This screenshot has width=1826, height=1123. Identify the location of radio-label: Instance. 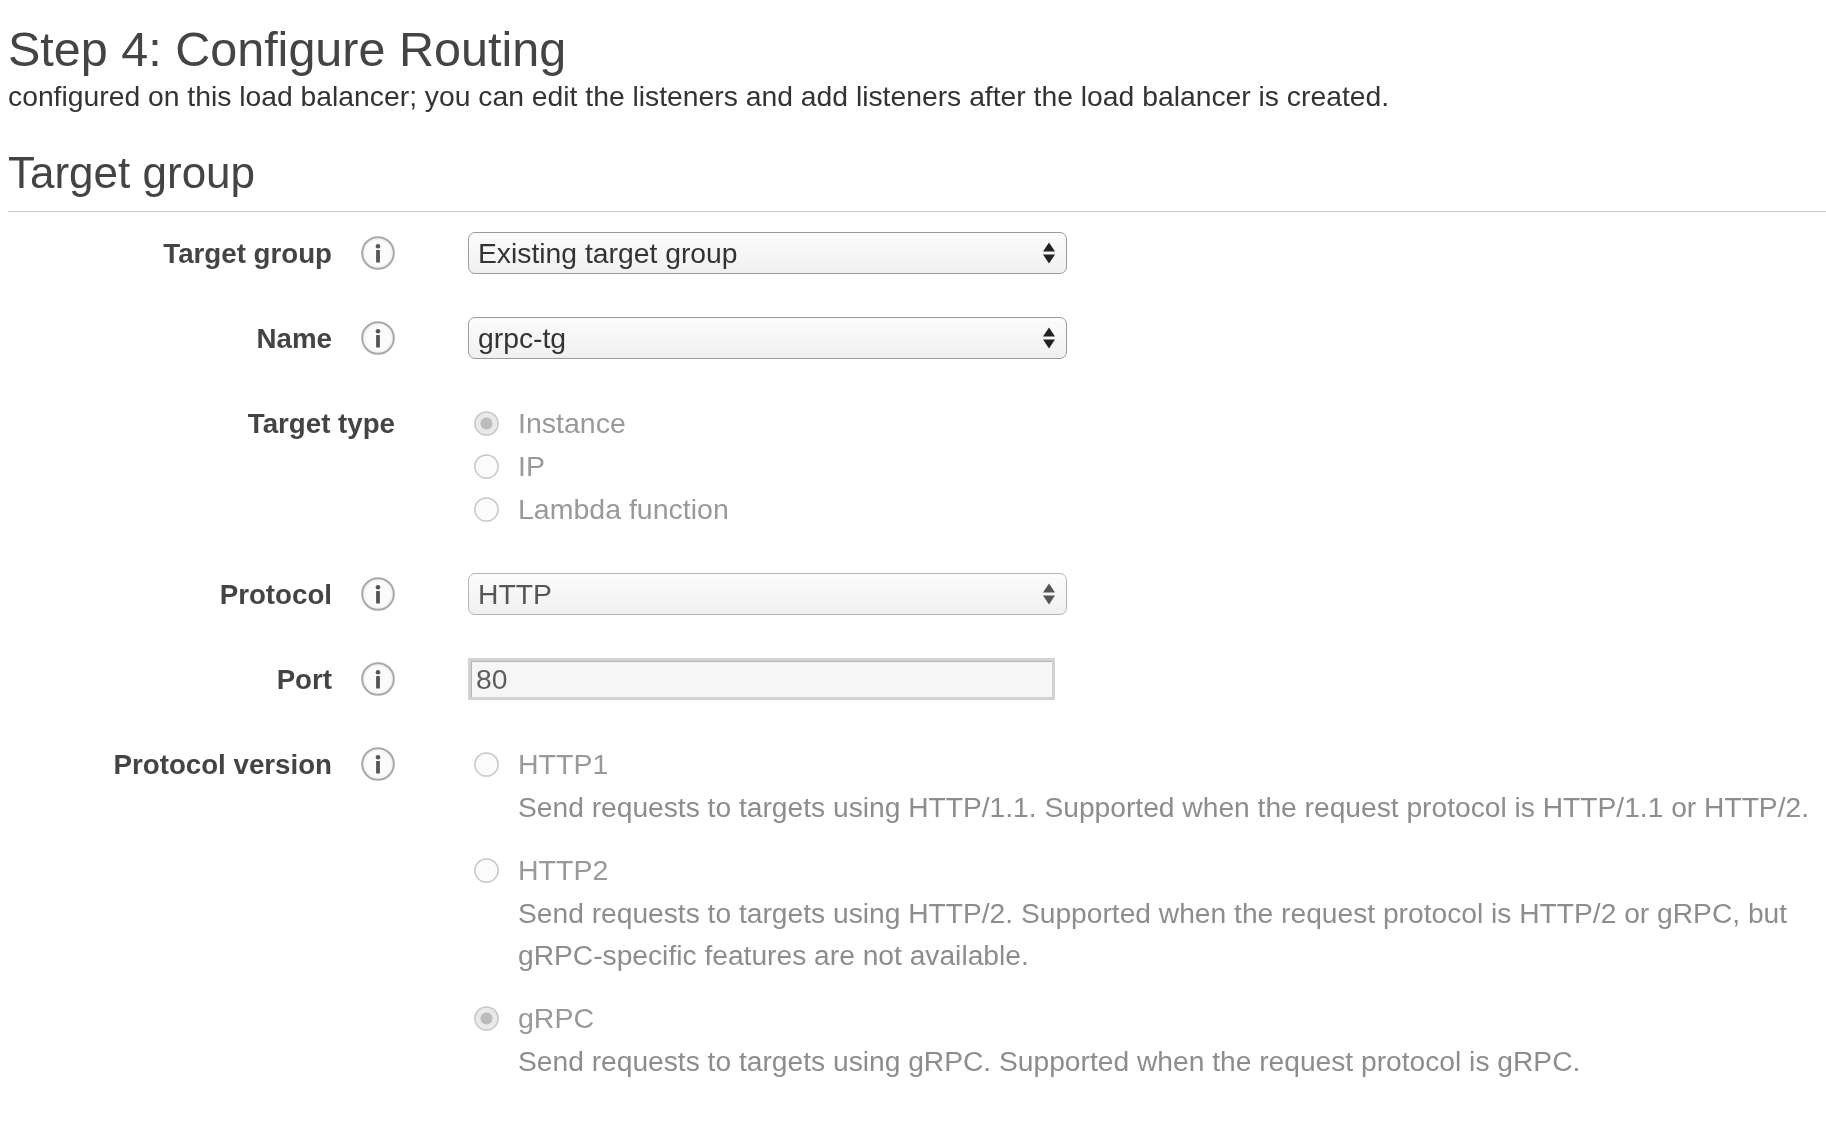
(572, 423).